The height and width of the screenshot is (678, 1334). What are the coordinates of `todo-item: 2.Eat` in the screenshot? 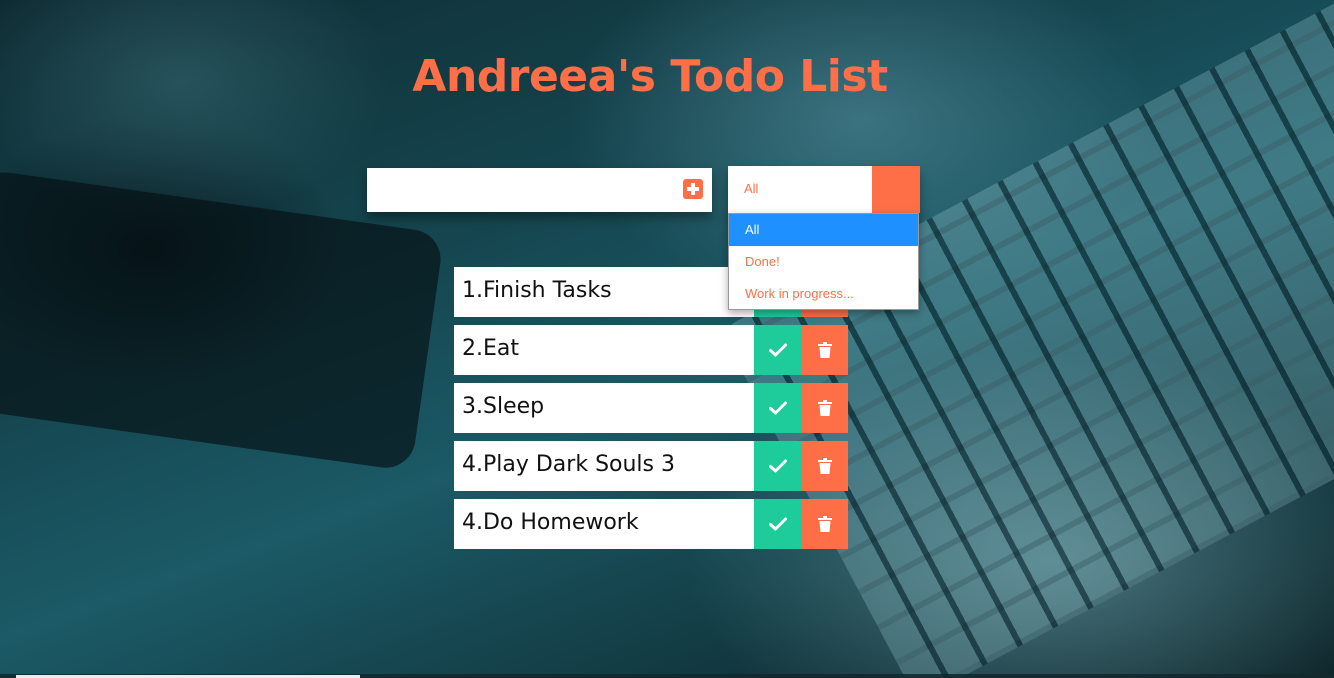 It's located at (651, 350).